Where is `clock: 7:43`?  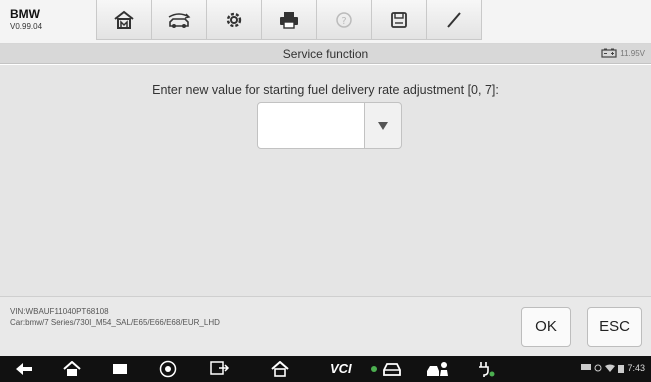
clock: 7:43 is located at coordinates (636, 368).